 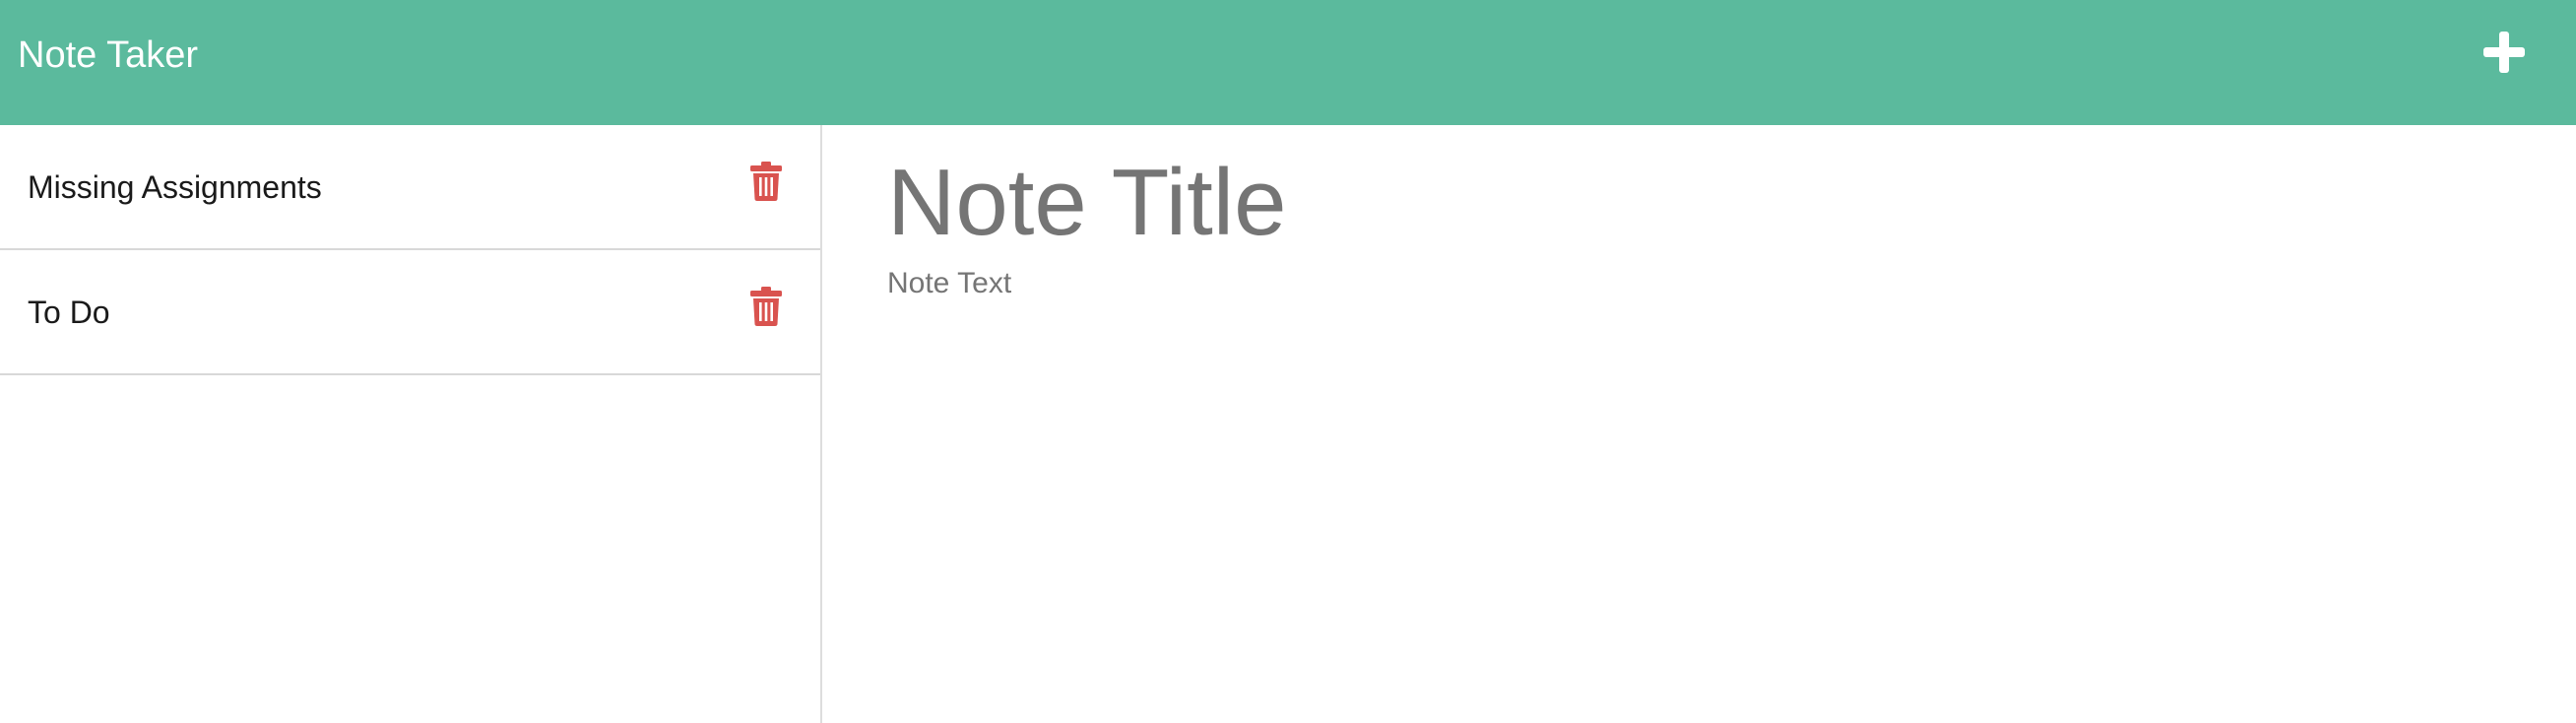 What do you see at coordinates (1675, 203) in the screenshot?
I see `note-title-input` at bounding box center [1675, 203].